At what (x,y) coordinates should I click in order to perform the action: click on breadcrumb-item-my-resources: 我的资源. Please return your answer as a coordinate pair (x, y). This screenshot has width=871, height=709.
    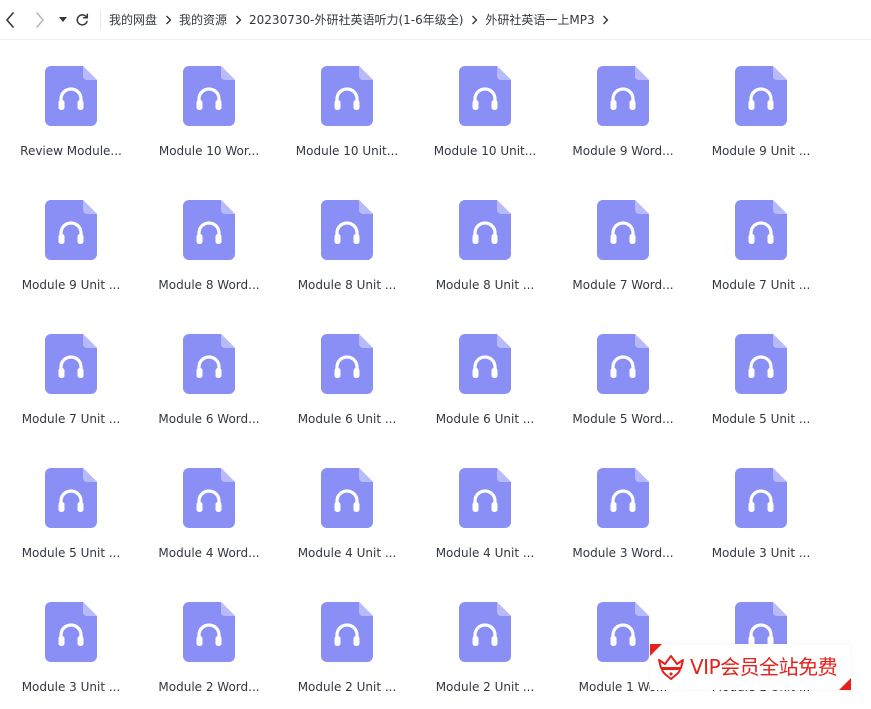
    Looking at the image, I should click on (203, 19).